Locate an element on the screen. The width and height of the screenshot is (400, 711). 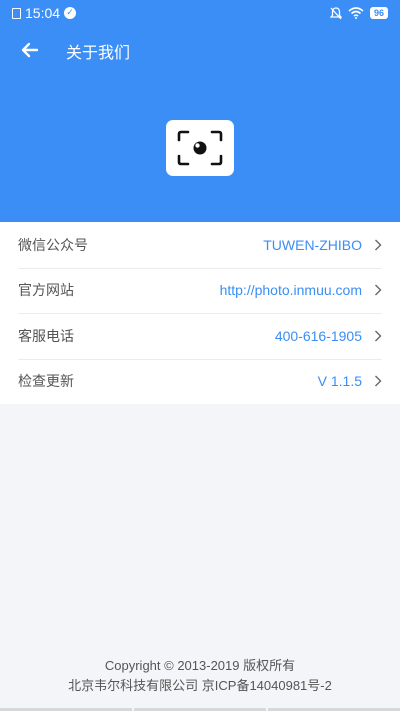
row-label: 微信公众号 is located at coordinates (53, 245).